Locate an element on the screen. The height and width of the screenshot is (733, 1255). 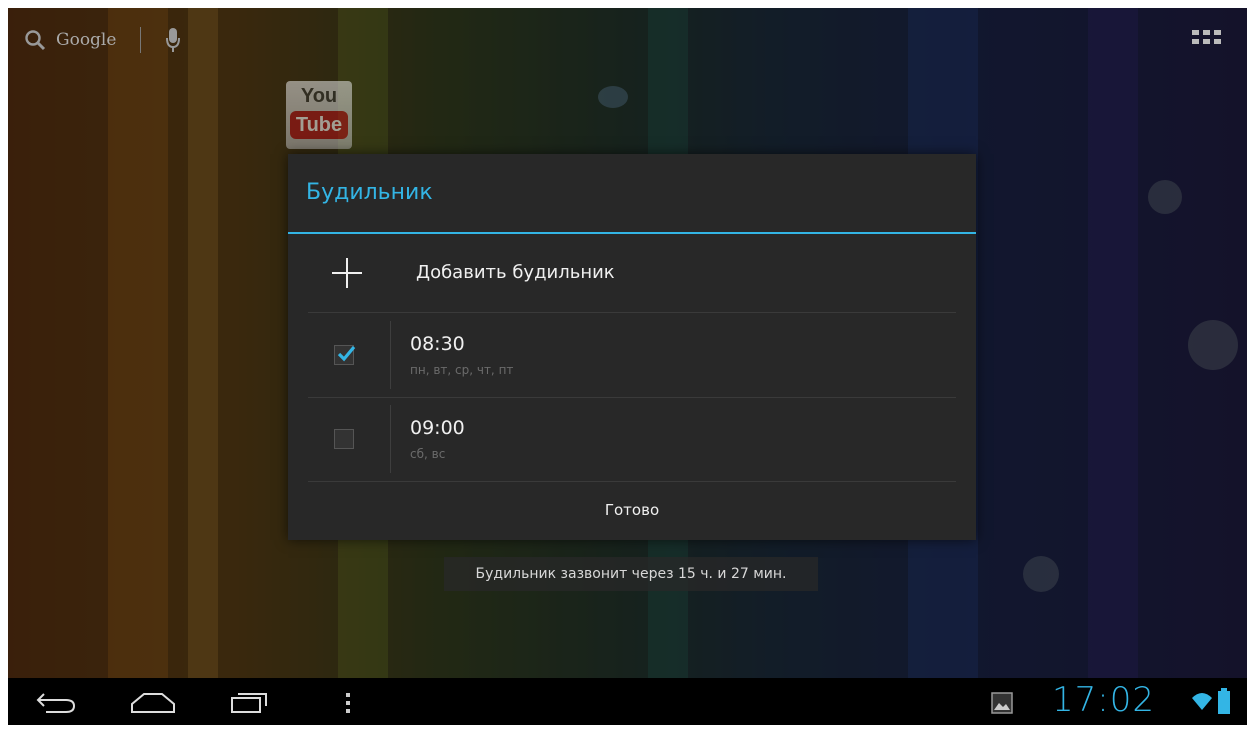
alarm-days: сб, вс is located at coordinates (428, 454).